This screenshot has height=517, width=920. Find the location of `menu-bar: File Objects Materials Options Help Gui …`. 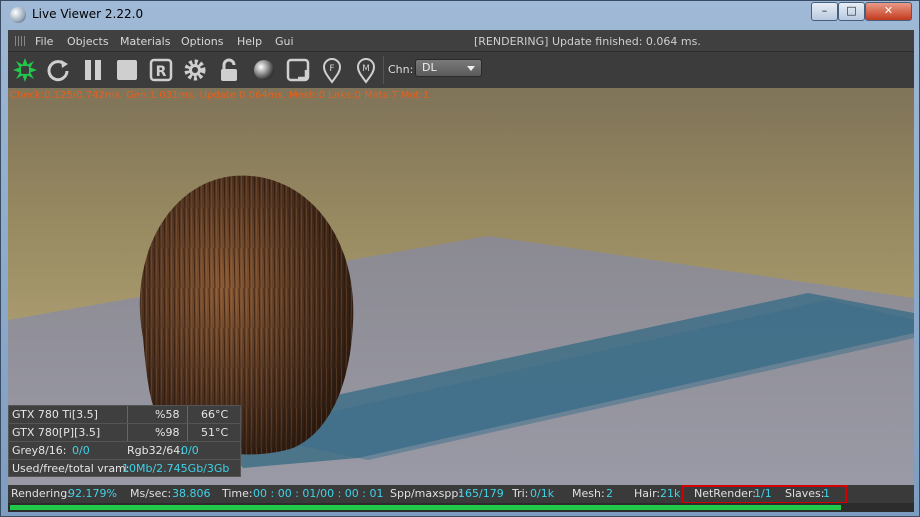

menu-bar: File Objects Materials Options Help Gui … is located at coordinates (461, 41).